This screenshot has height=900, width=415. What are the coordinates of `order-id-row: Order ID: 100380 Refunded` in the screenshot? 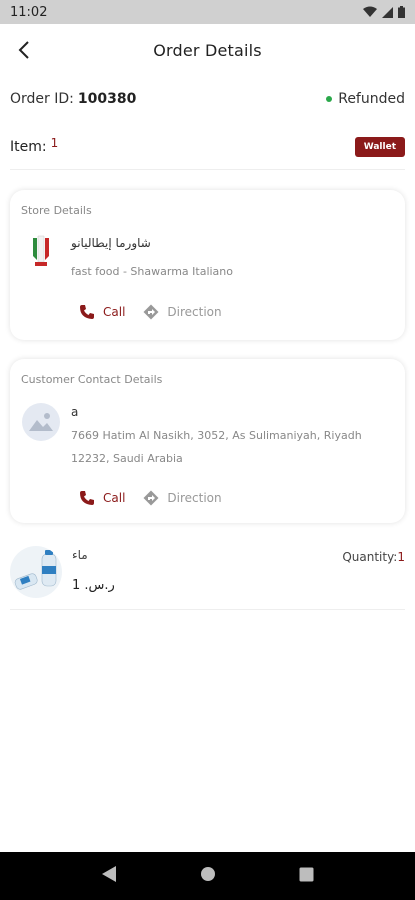 It's located at (207, 99).